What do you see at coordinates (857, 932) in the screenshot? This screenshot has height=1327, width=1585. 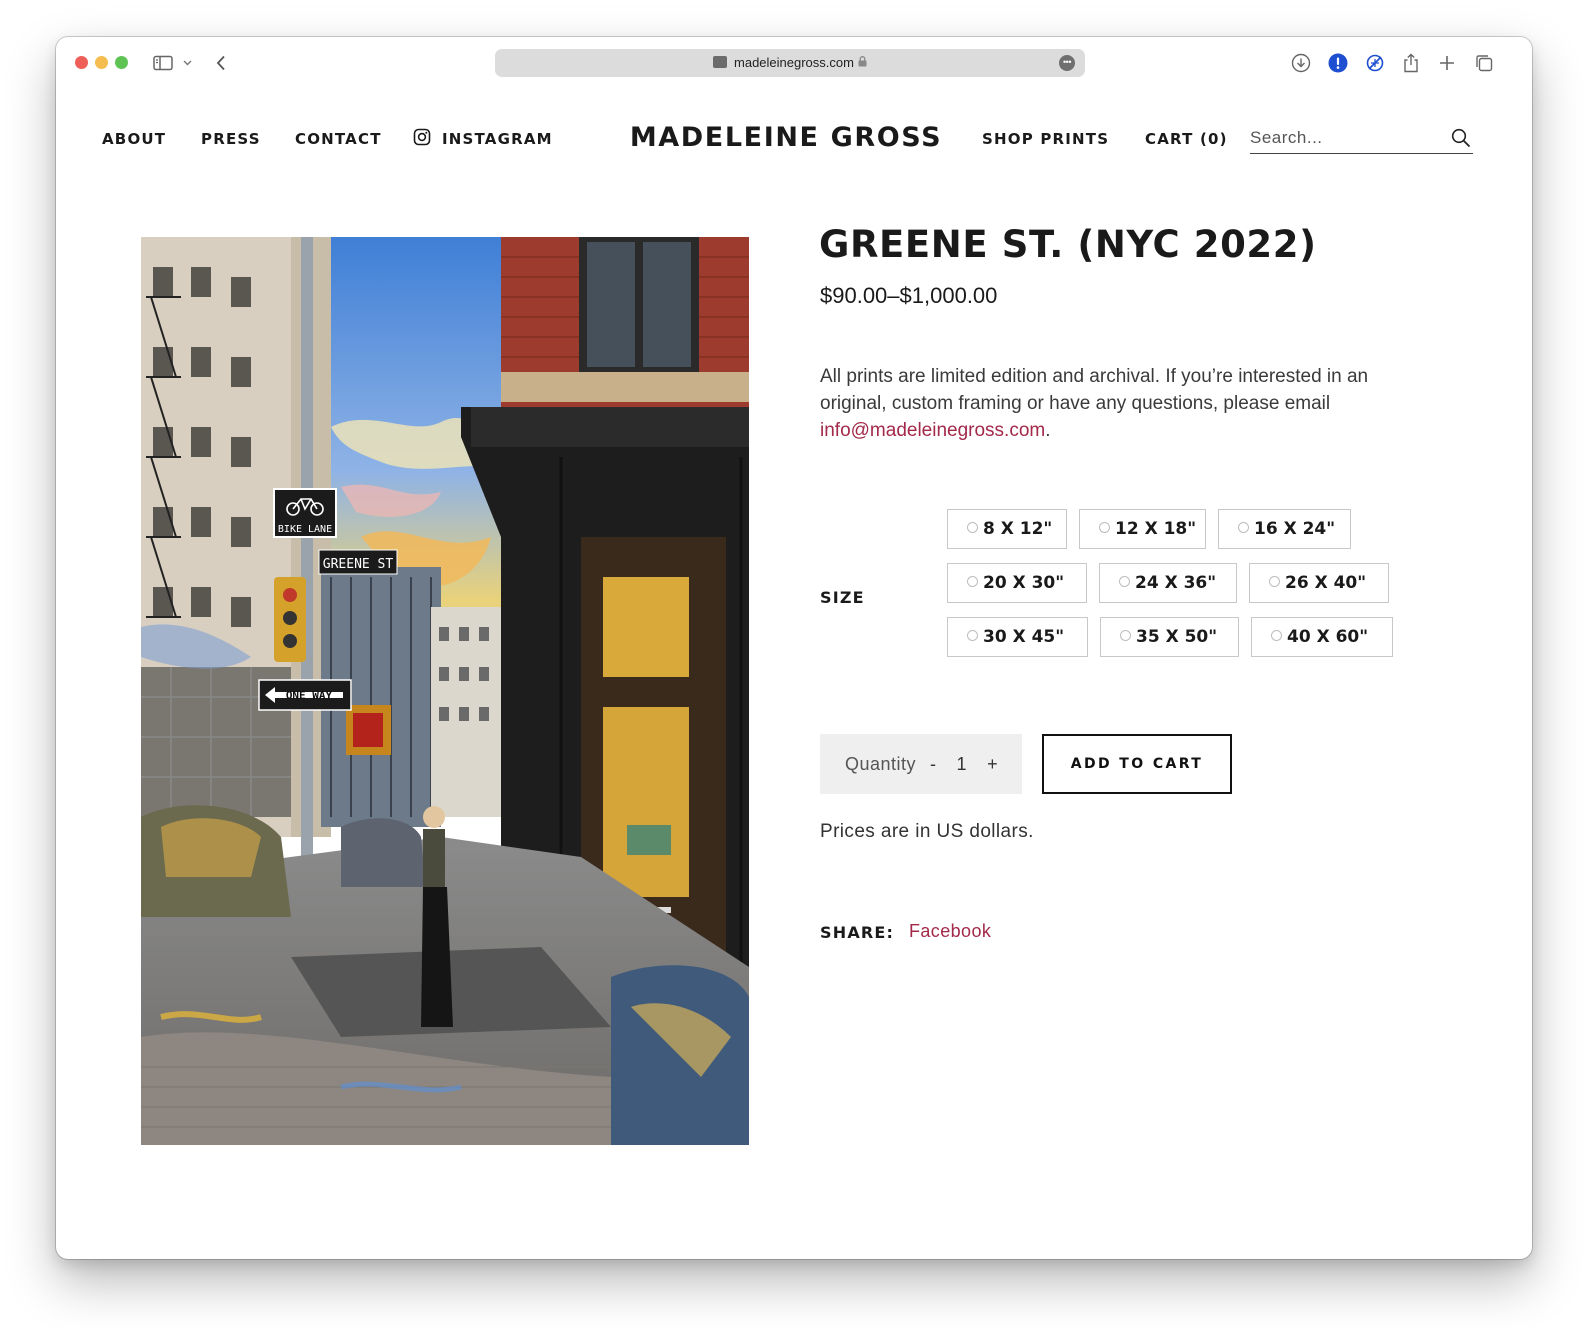 I see `share-label: SHARE:` at bounding box center [857, 932].